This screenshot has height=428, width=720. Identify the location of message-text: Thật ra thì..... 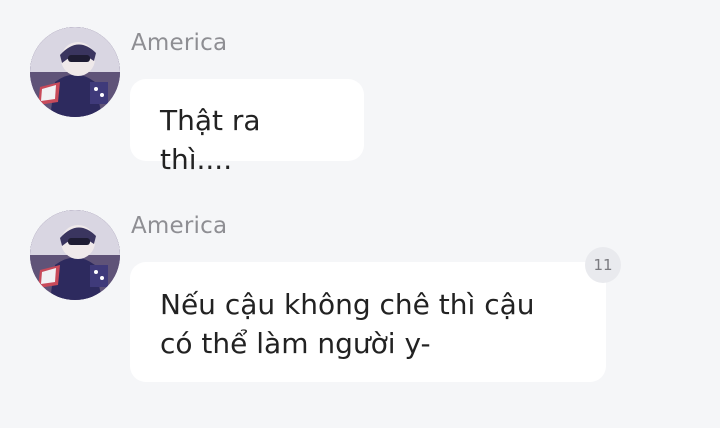
(210, 140).